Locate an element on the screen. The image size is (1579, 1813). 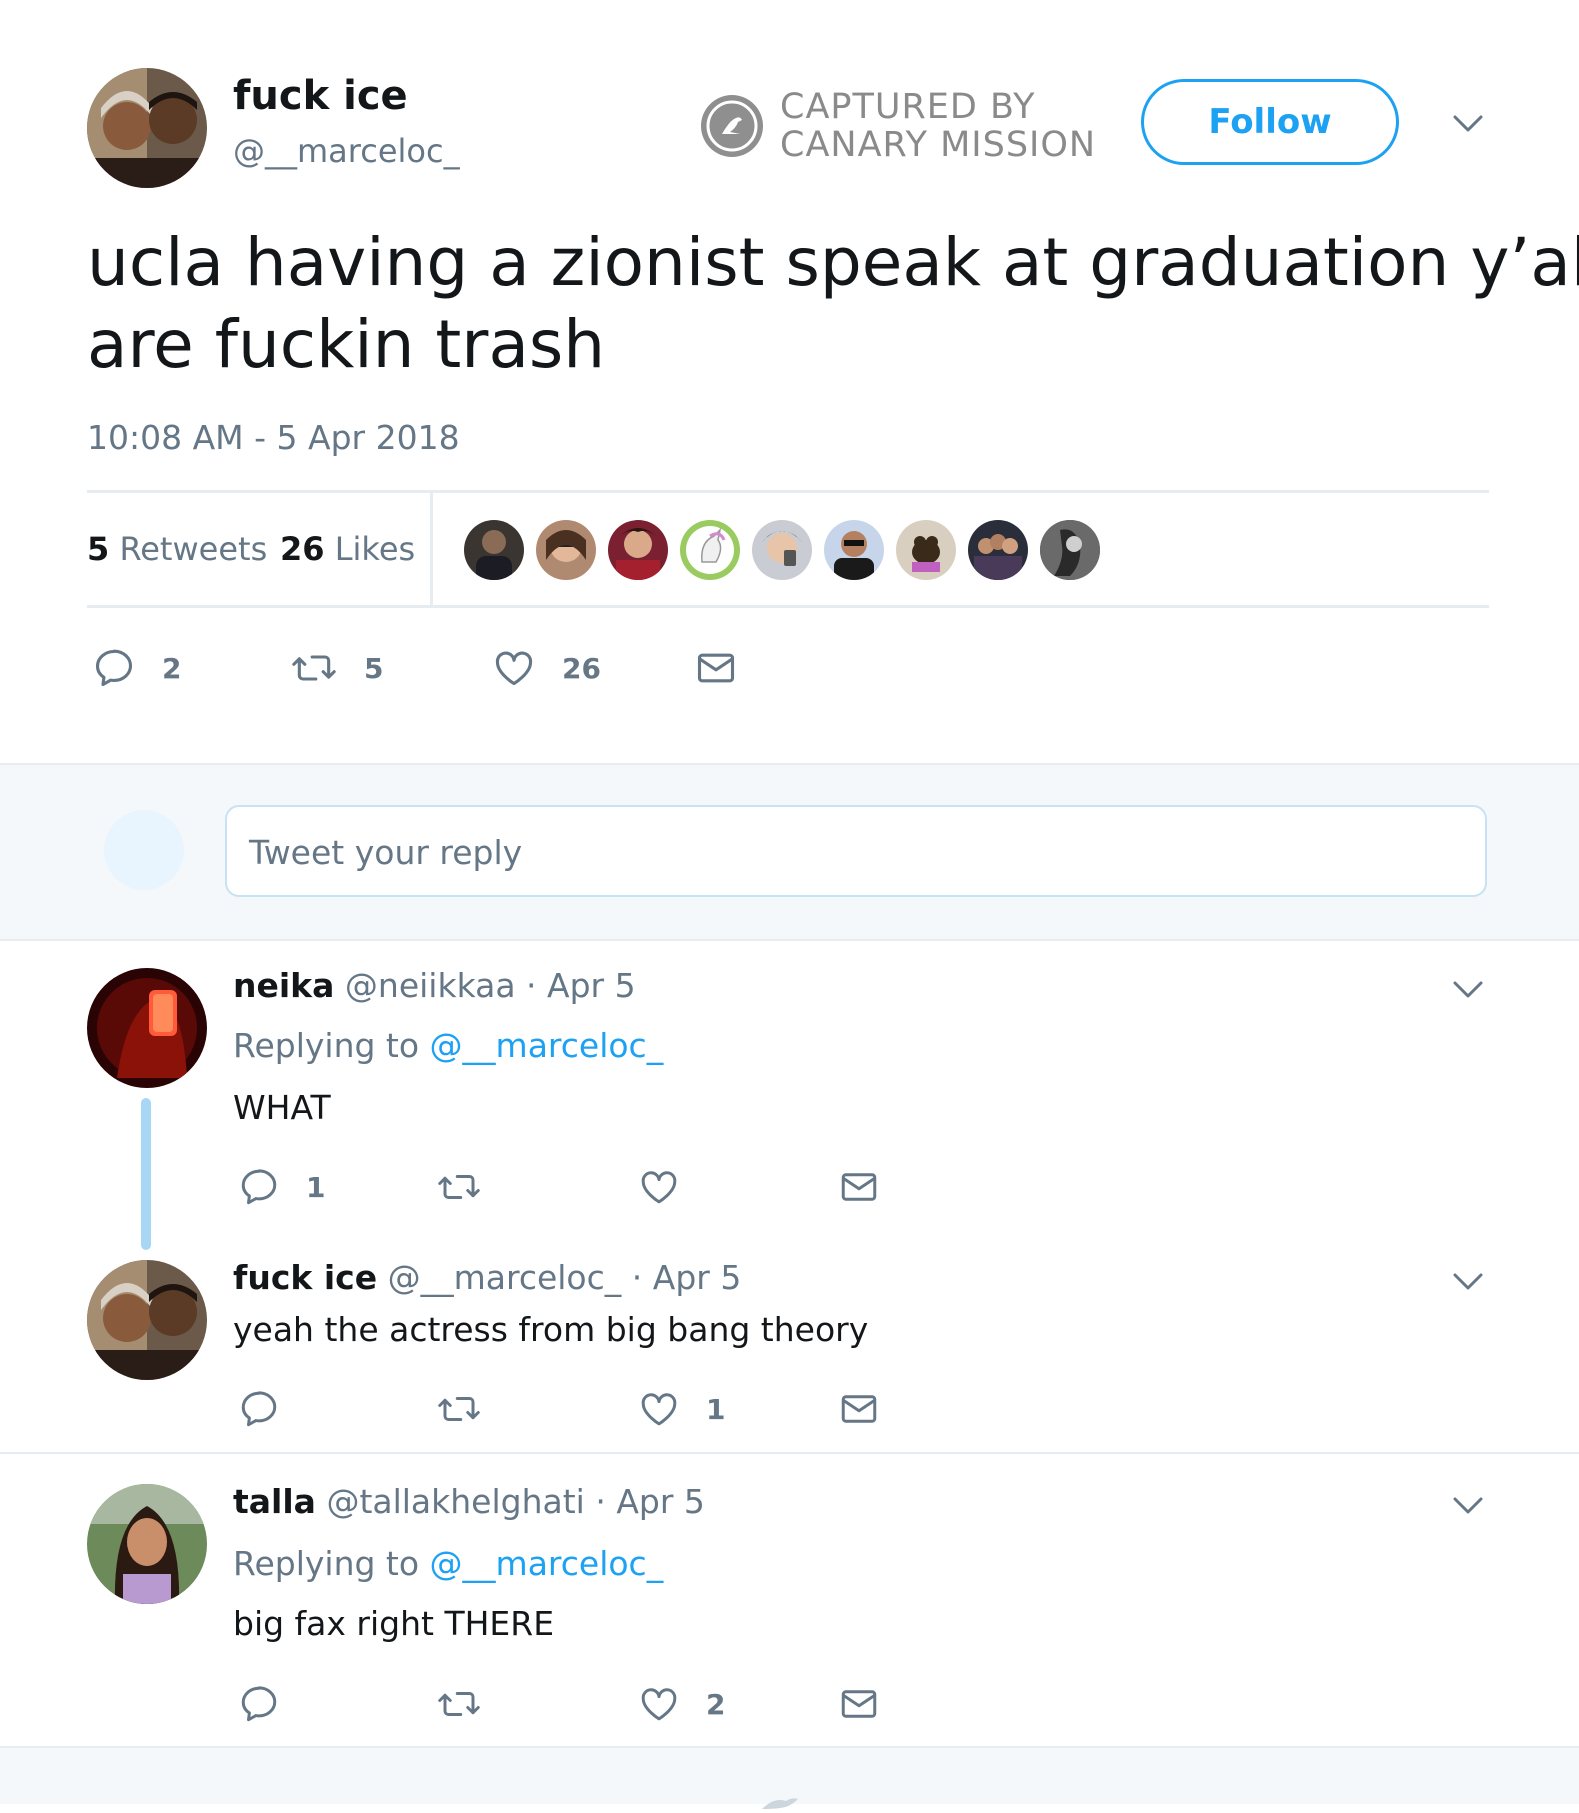
reply-divider is located at coordinates (789, 1453).